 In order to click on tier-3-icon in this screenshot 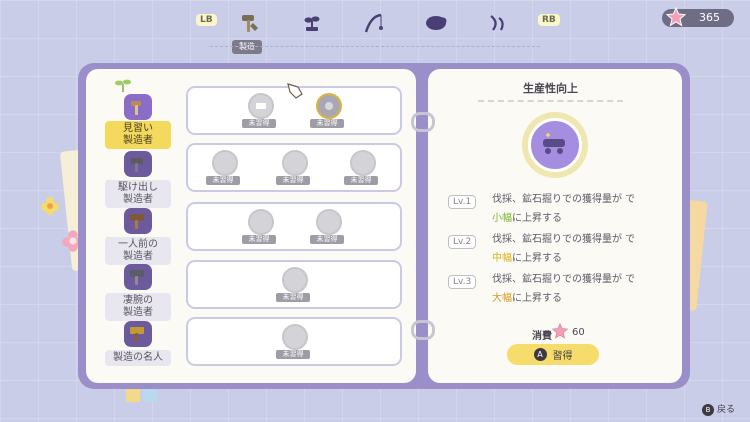, I will do `click(138, 221)`.